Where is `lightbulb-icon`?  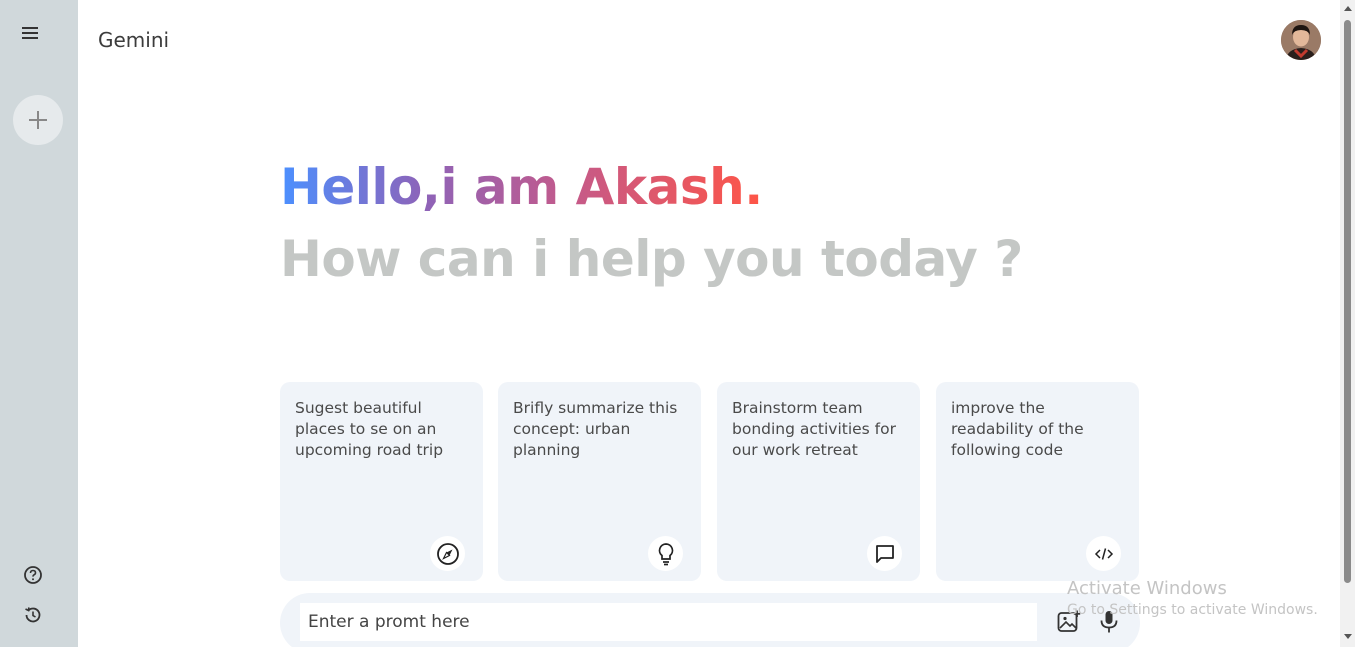
lightbulb-icon is located at coordinates (665, 553).